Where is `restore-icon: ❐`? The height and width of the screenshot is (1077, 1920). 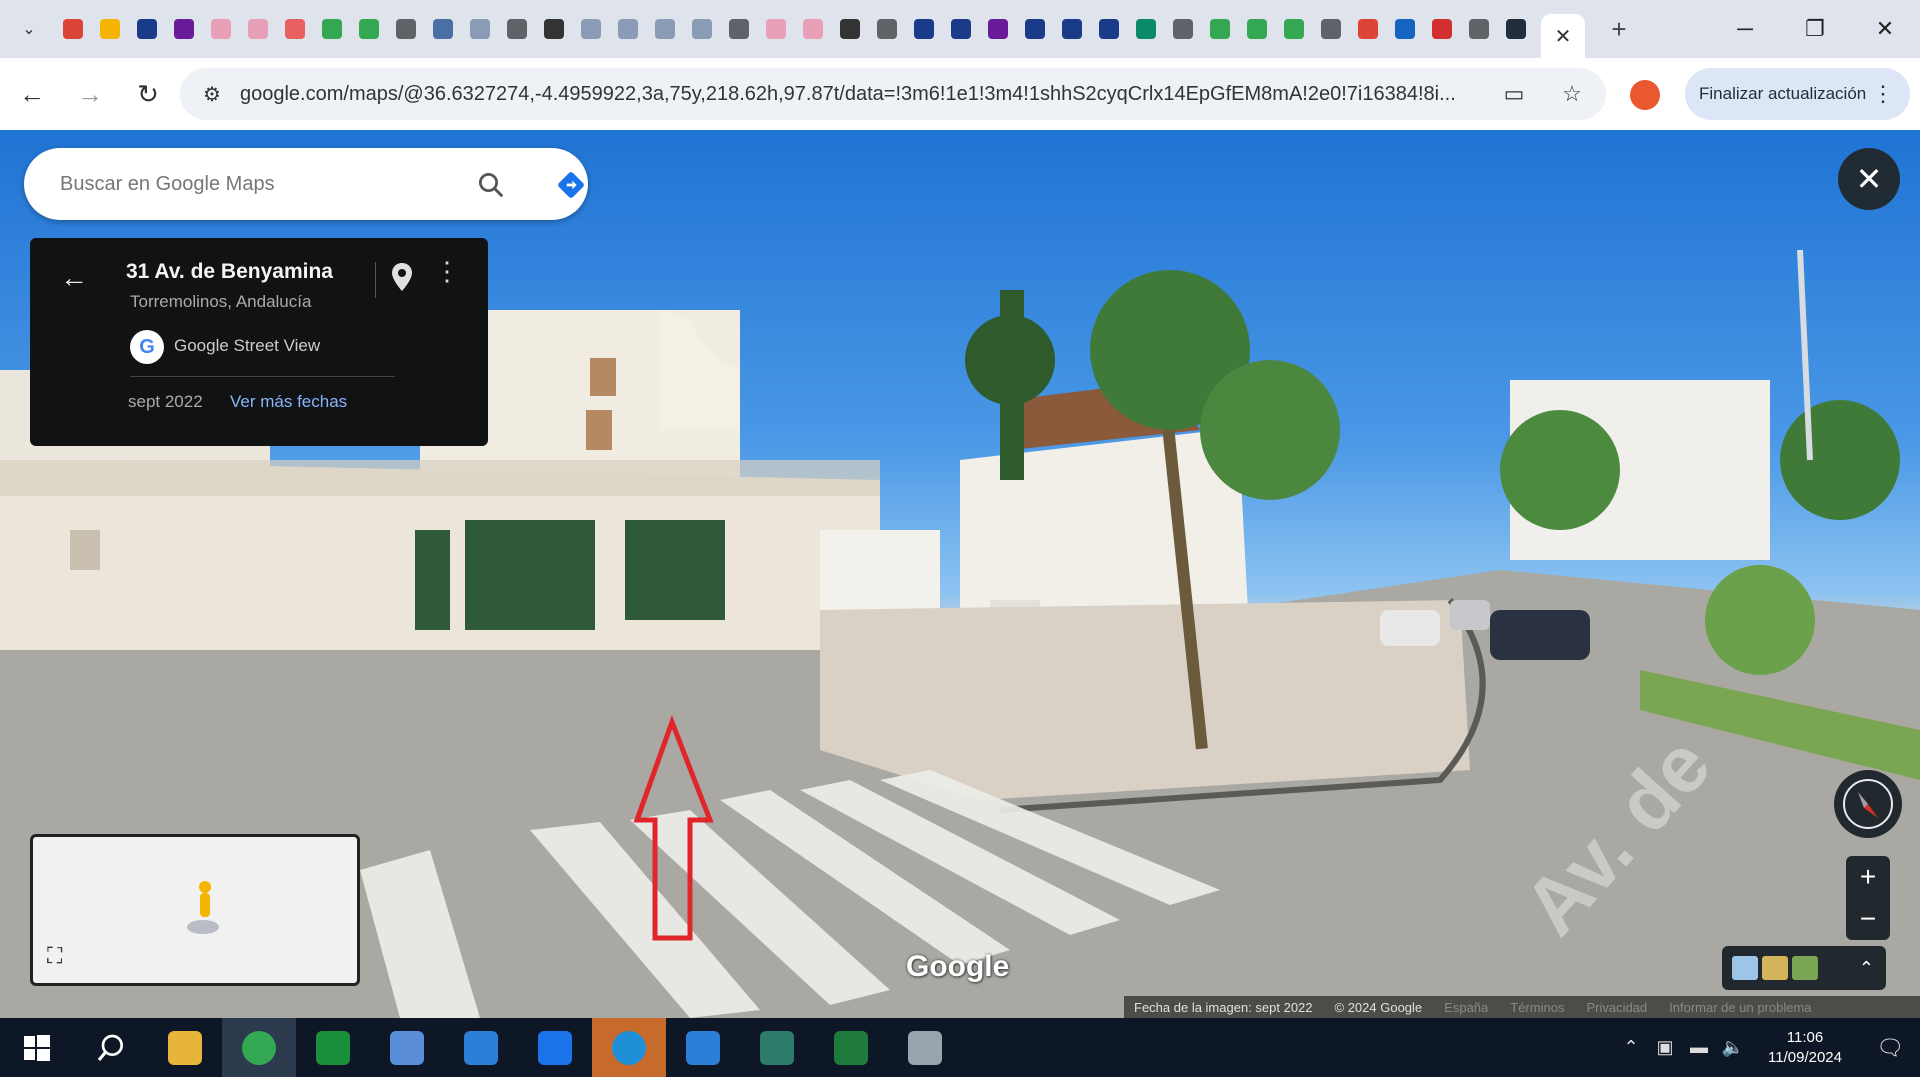
restore-icon: ❐ is located at coordinates (1815, 29).